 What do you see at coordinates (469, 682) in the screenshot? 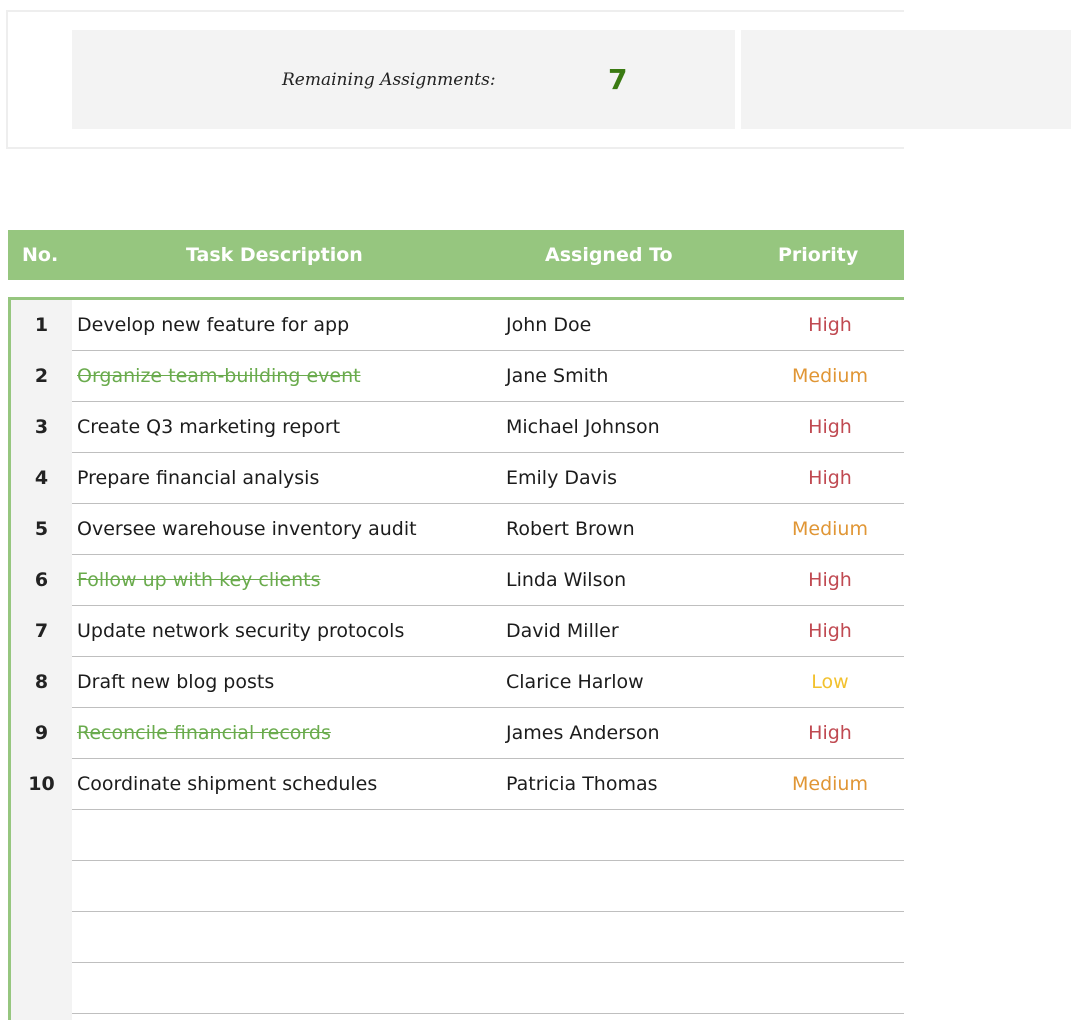
I see `table-row: 8 Draft new blog posts Clarice Harlow Low` at bounding box center [469, 682].